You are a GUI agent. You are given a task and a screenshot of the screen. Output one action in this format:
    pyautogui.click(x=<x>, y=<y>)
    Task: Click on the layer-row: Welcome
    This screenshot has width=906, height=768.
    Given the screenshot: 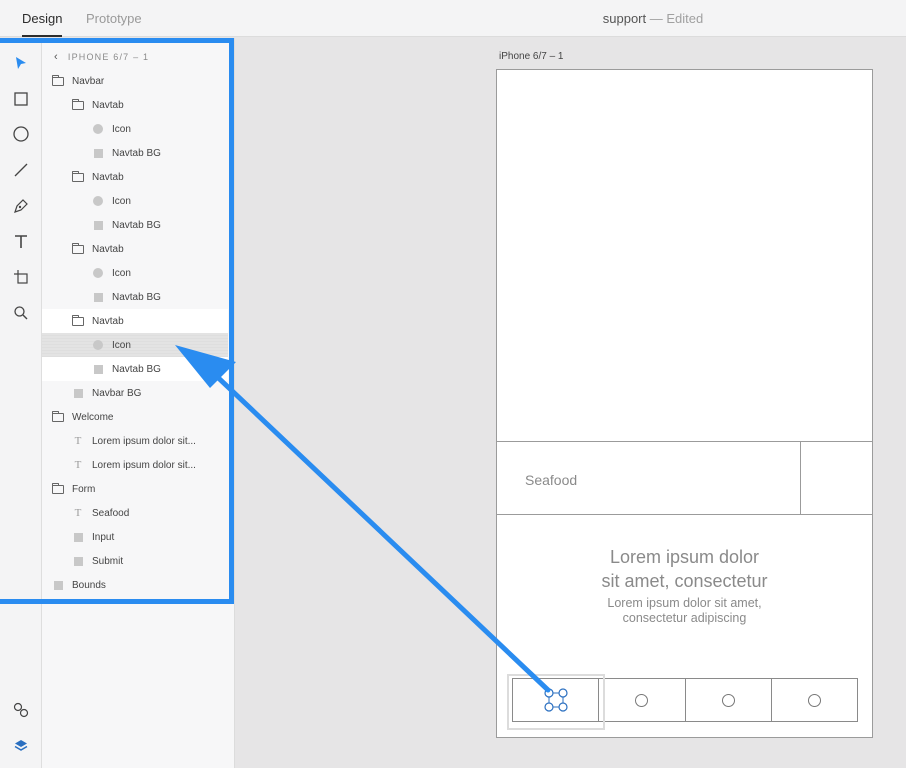 What is the action you would take?
    pyautogui.click(x=135, y=417)
    